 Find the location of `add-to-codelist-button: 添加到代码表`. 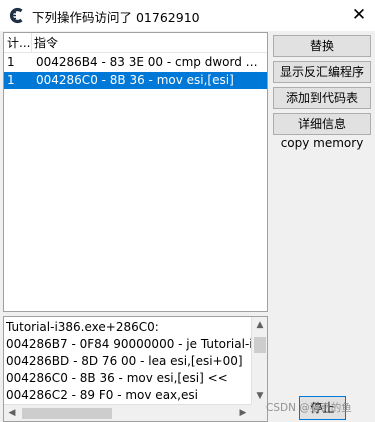

add-to-codelist-button: 添加到代码表 is located at coordinates (322, 98).